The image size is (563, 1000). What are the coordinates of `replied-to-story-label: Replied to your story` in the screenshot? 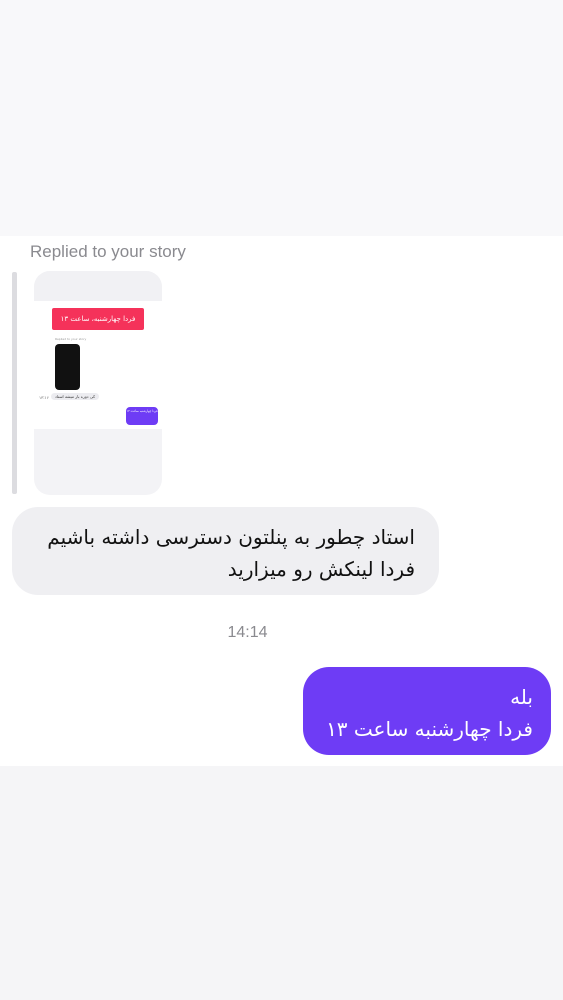 It's located at (108, 251).